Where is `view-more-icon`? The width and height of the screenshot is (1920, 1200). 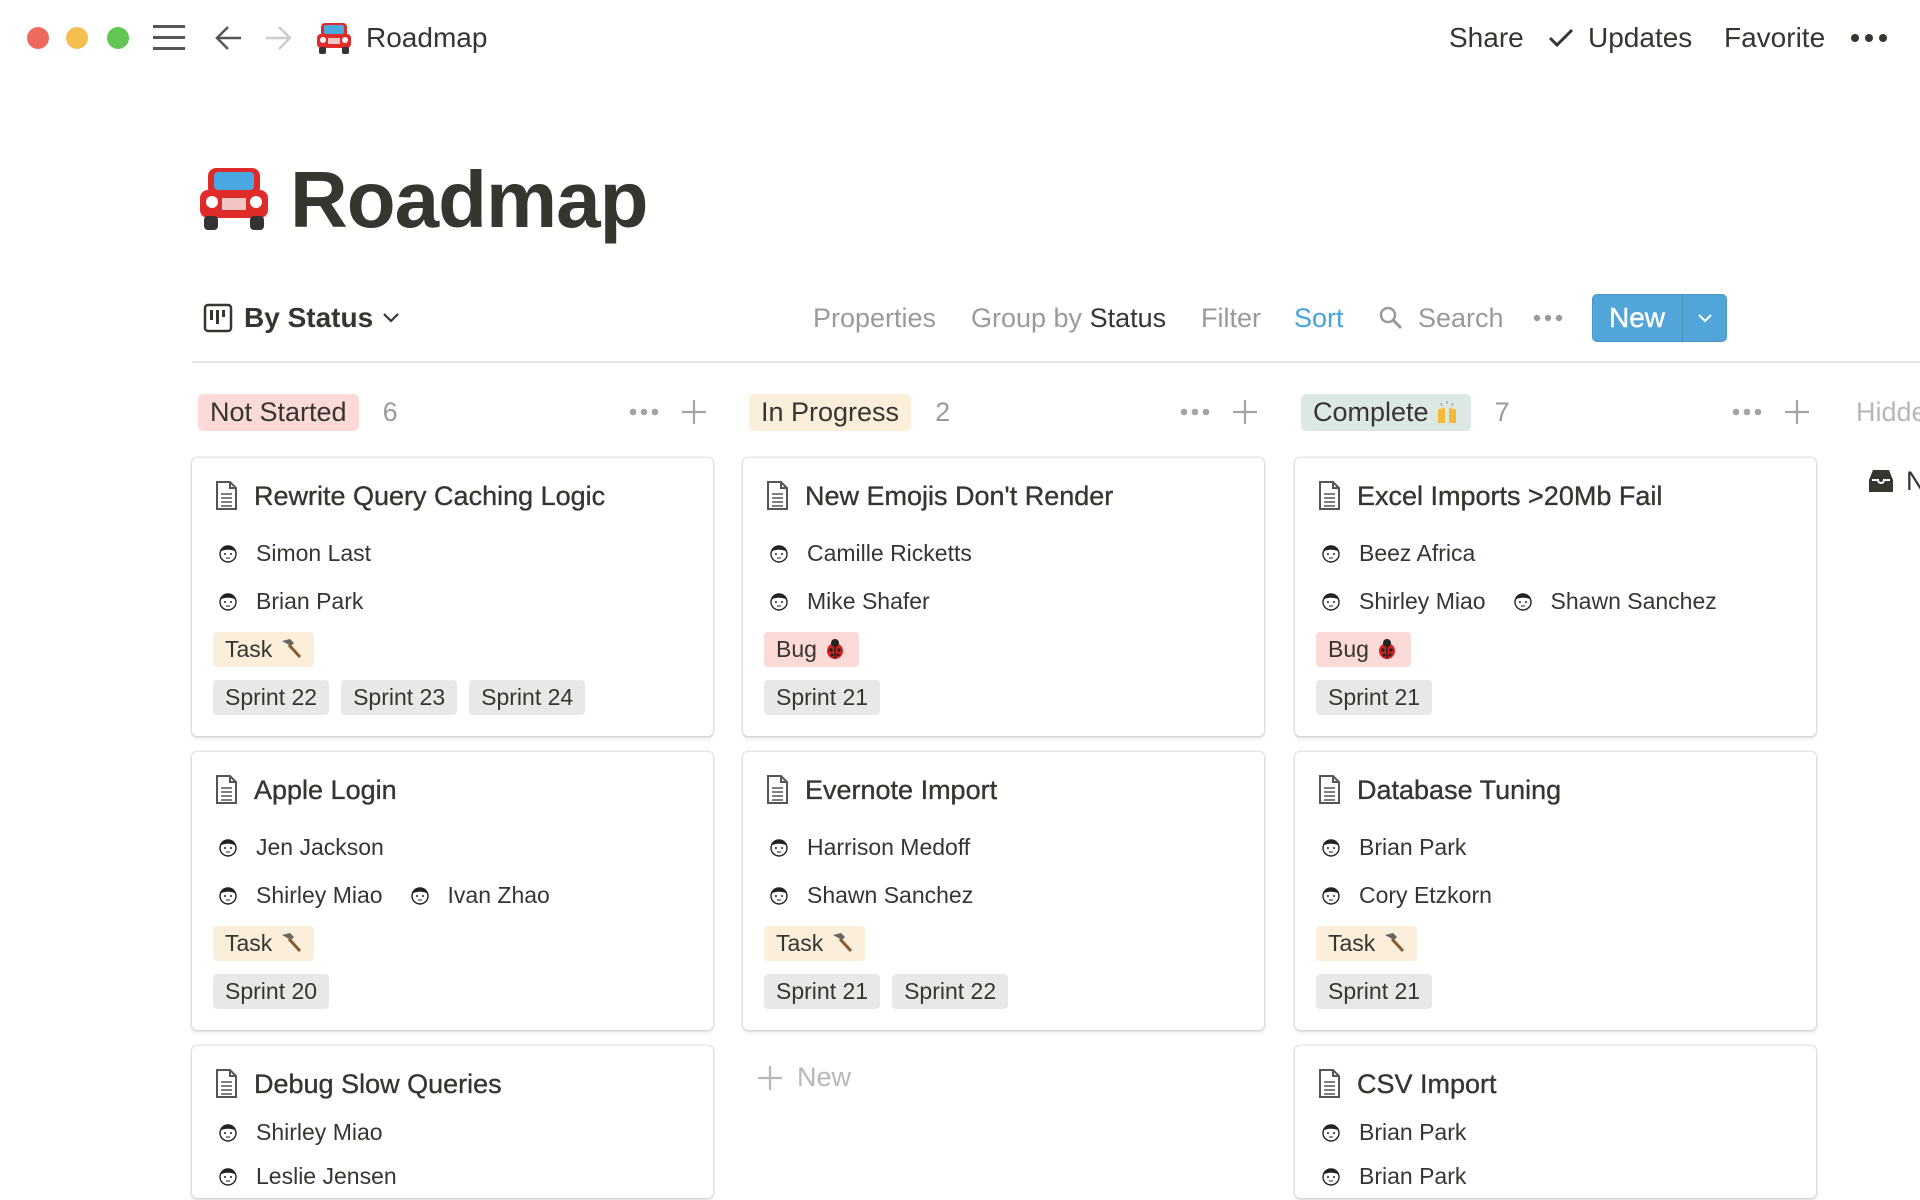
view-more-icon is located at coordinates (1548, 318).